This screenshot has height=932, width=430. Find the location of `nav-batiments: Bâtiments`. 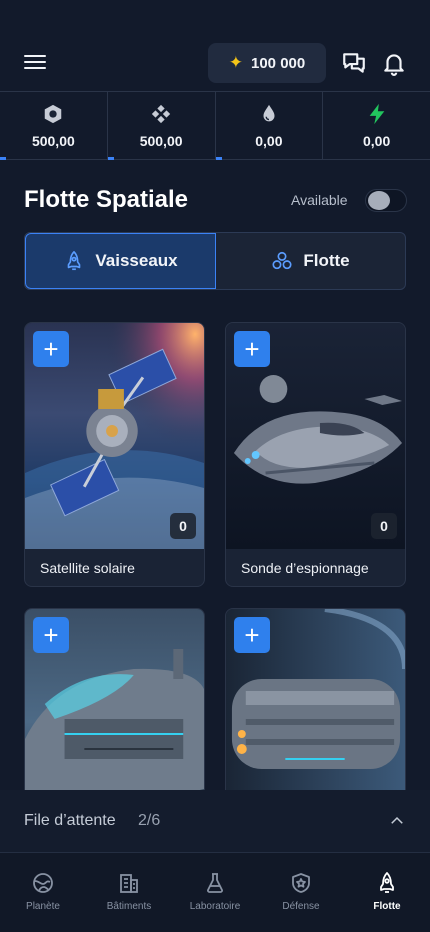

nav-batiments: Bâtiments is located at coordinates (129, 892).